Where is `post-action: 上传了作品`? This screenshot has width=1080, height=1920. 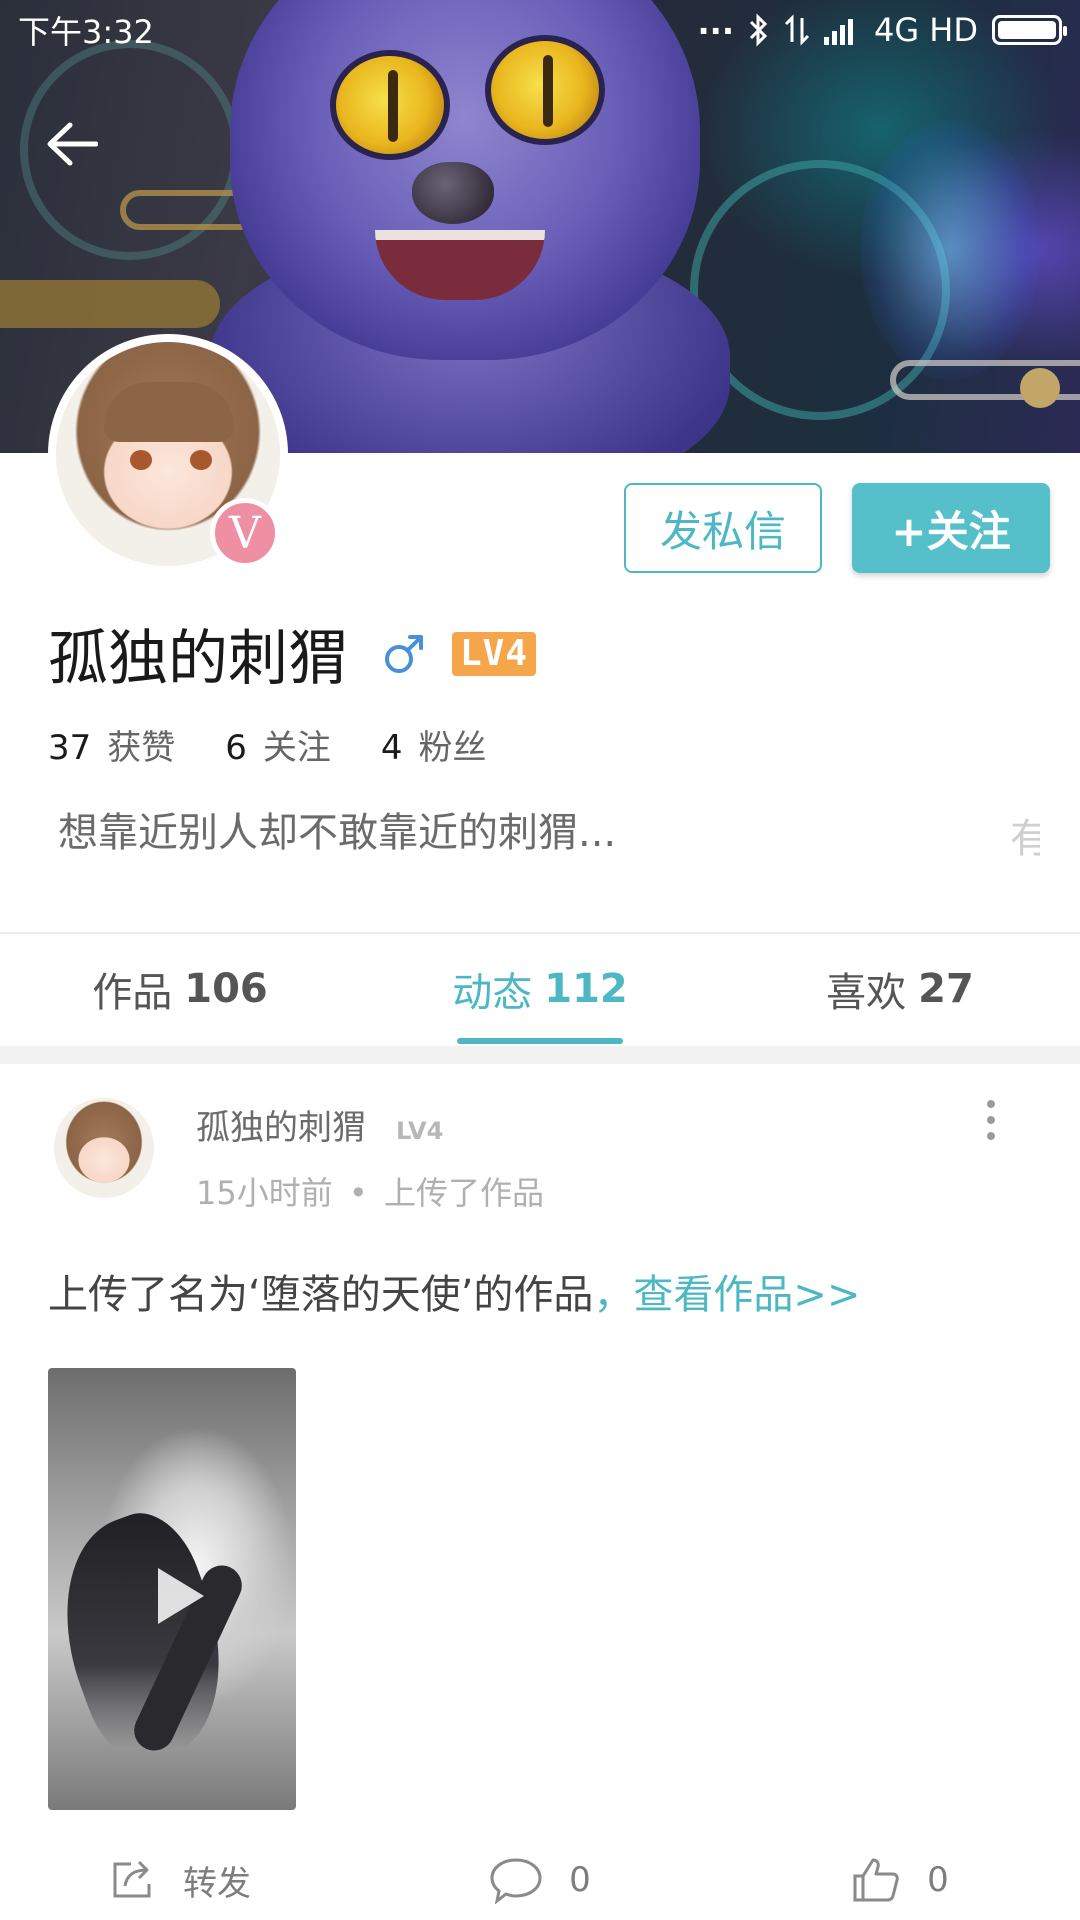 post-action: 上传了作品 is located at coordinates (463, 1193).